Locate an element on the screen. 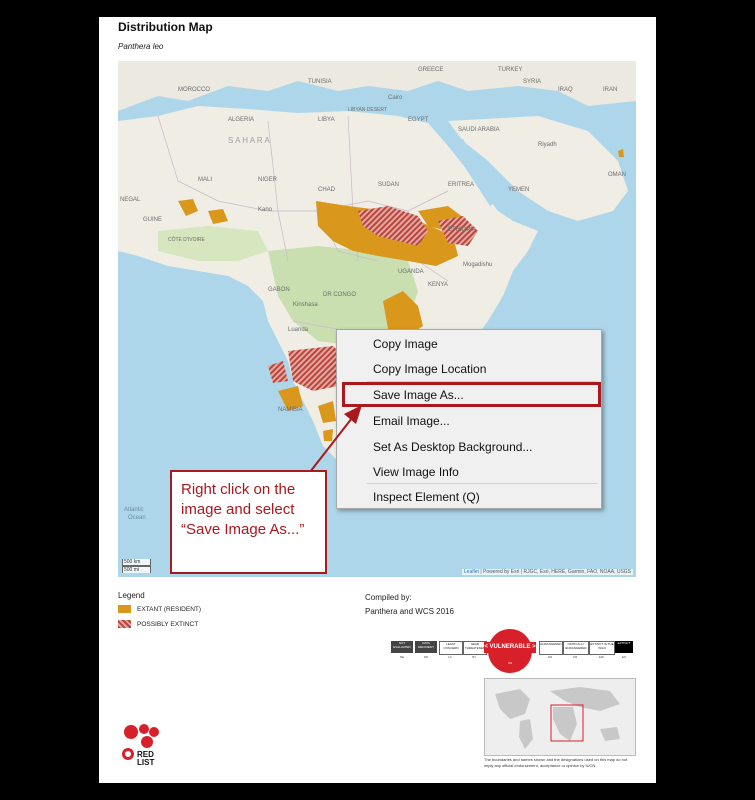 The image size is (755, 800). map-label-senegal: NEGAL is located at coordinates (130, 200).